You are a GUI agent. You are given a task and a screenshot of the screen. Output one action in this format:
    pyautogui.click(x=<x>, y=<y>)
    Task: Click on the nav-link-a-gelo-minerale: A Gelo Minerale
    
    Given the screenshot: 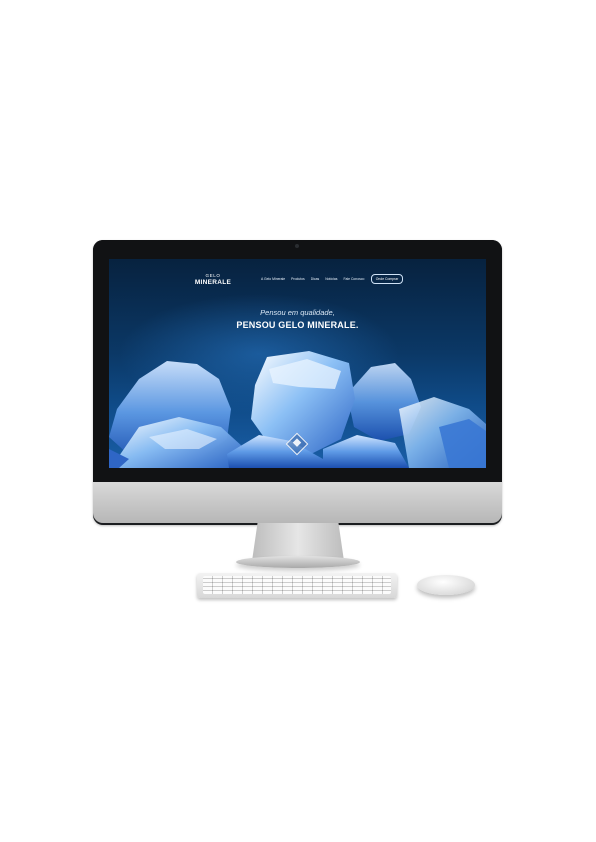 What is the action you would take?
    pyautogui.click(x=273, y=279)
    